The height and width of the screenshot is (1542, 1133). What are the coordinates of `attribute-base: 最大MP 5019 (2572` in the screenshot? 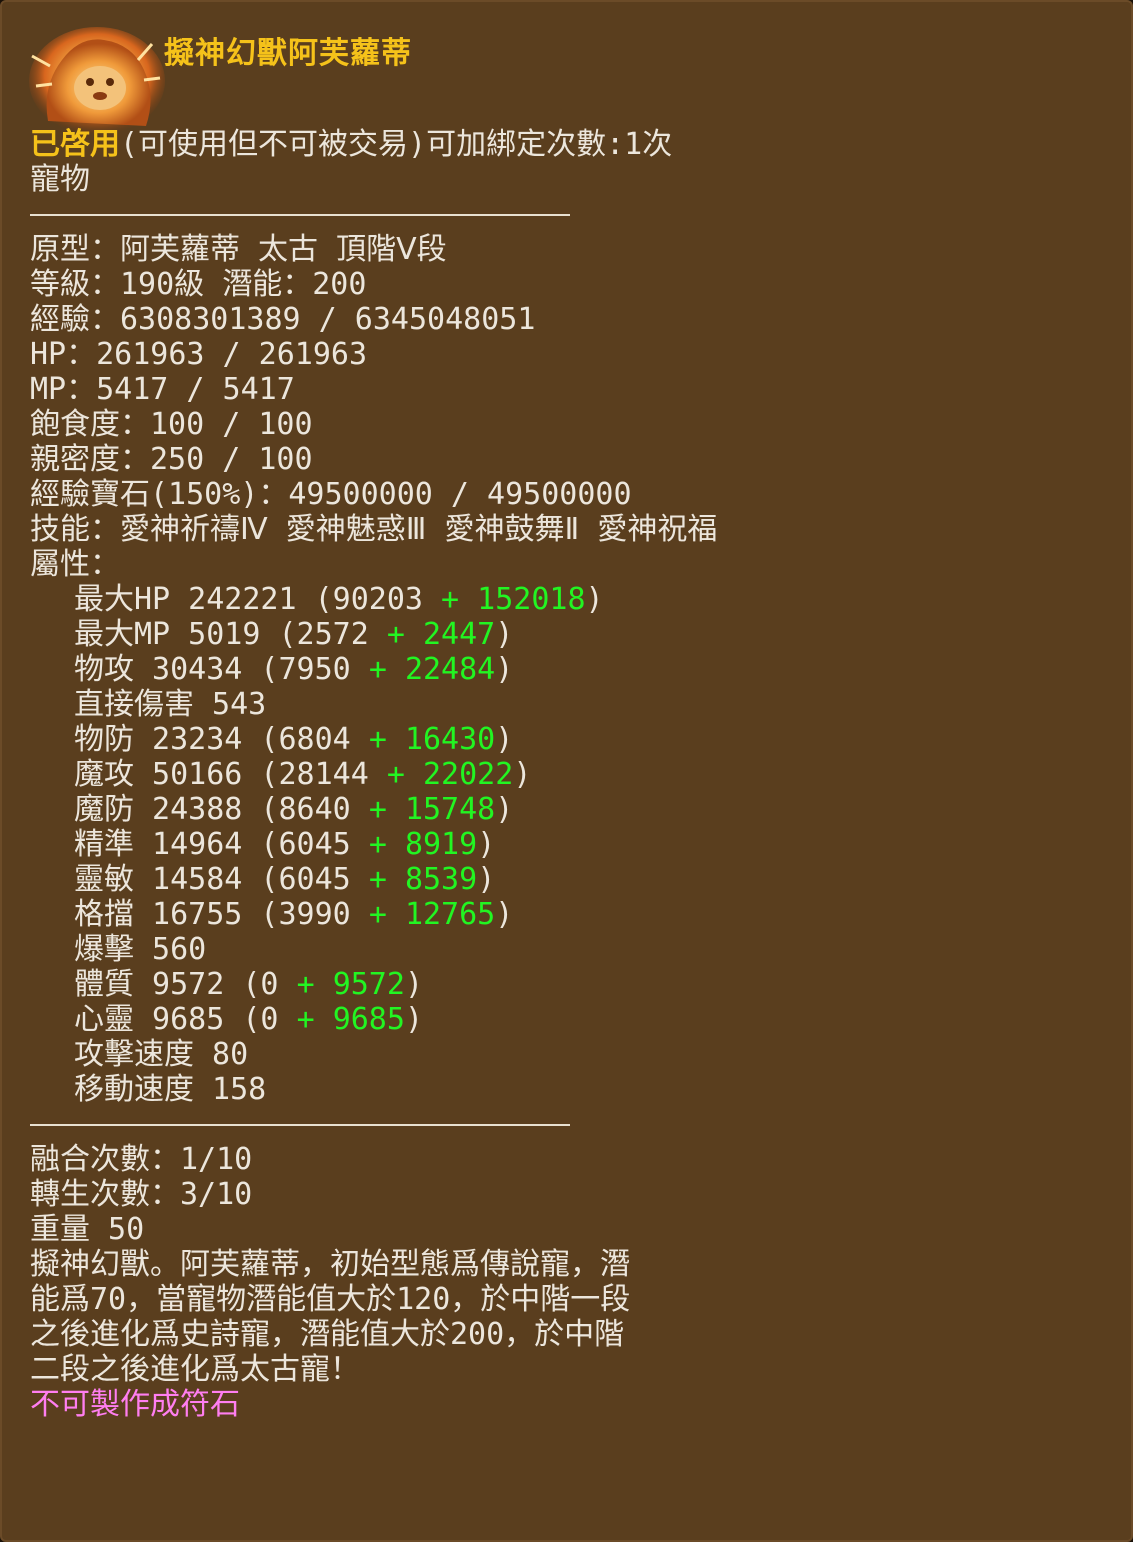 It's located at (230, 634).